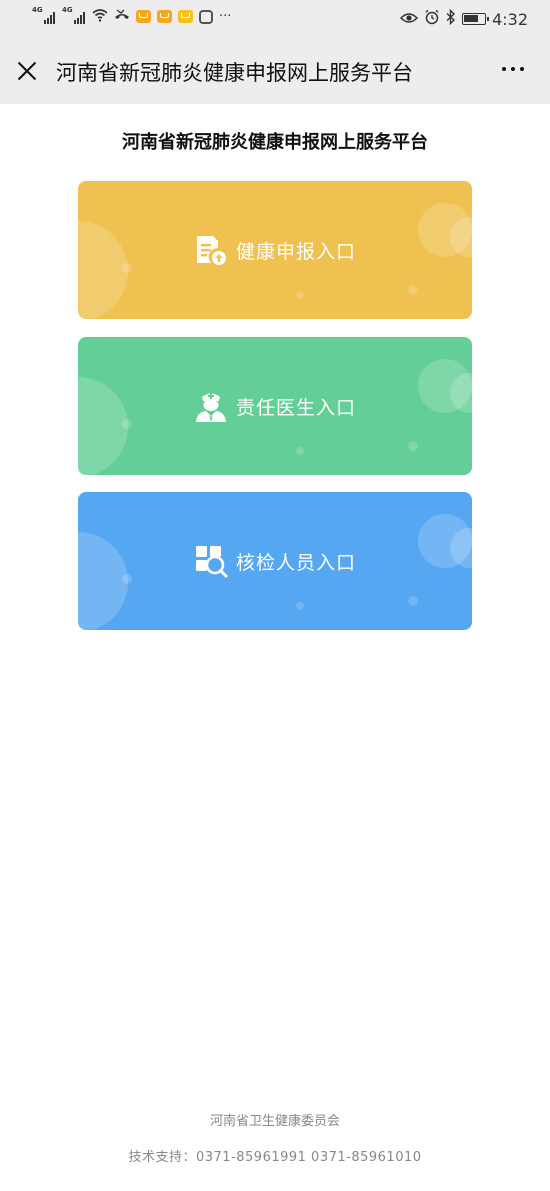 The image size is (550, 1191). I want to click on health-report-icon, so click(211, 250).